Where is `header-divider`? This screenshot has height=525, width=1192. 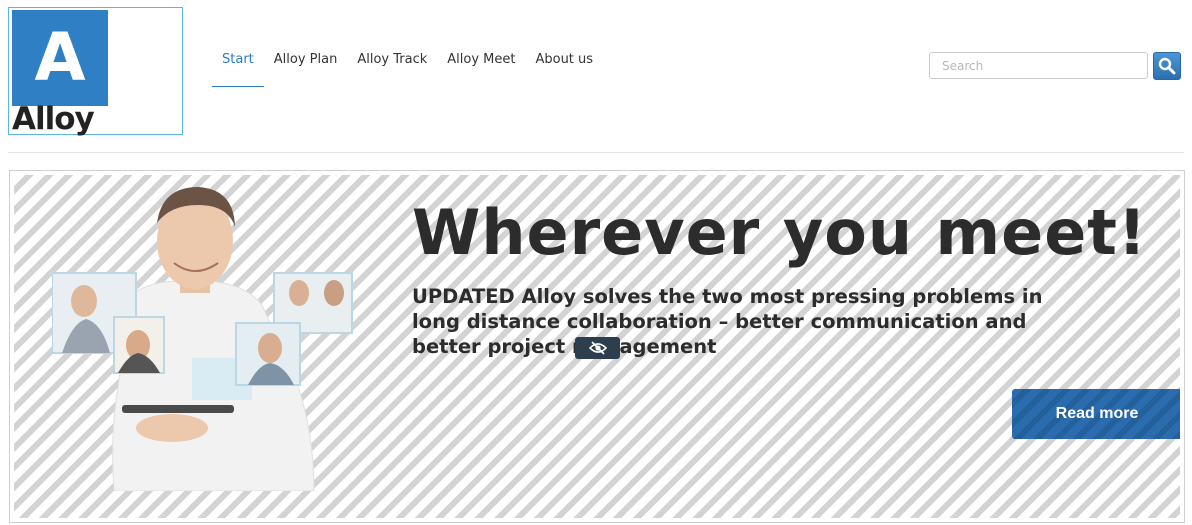
header-divider is located at coordinates (596, 152).